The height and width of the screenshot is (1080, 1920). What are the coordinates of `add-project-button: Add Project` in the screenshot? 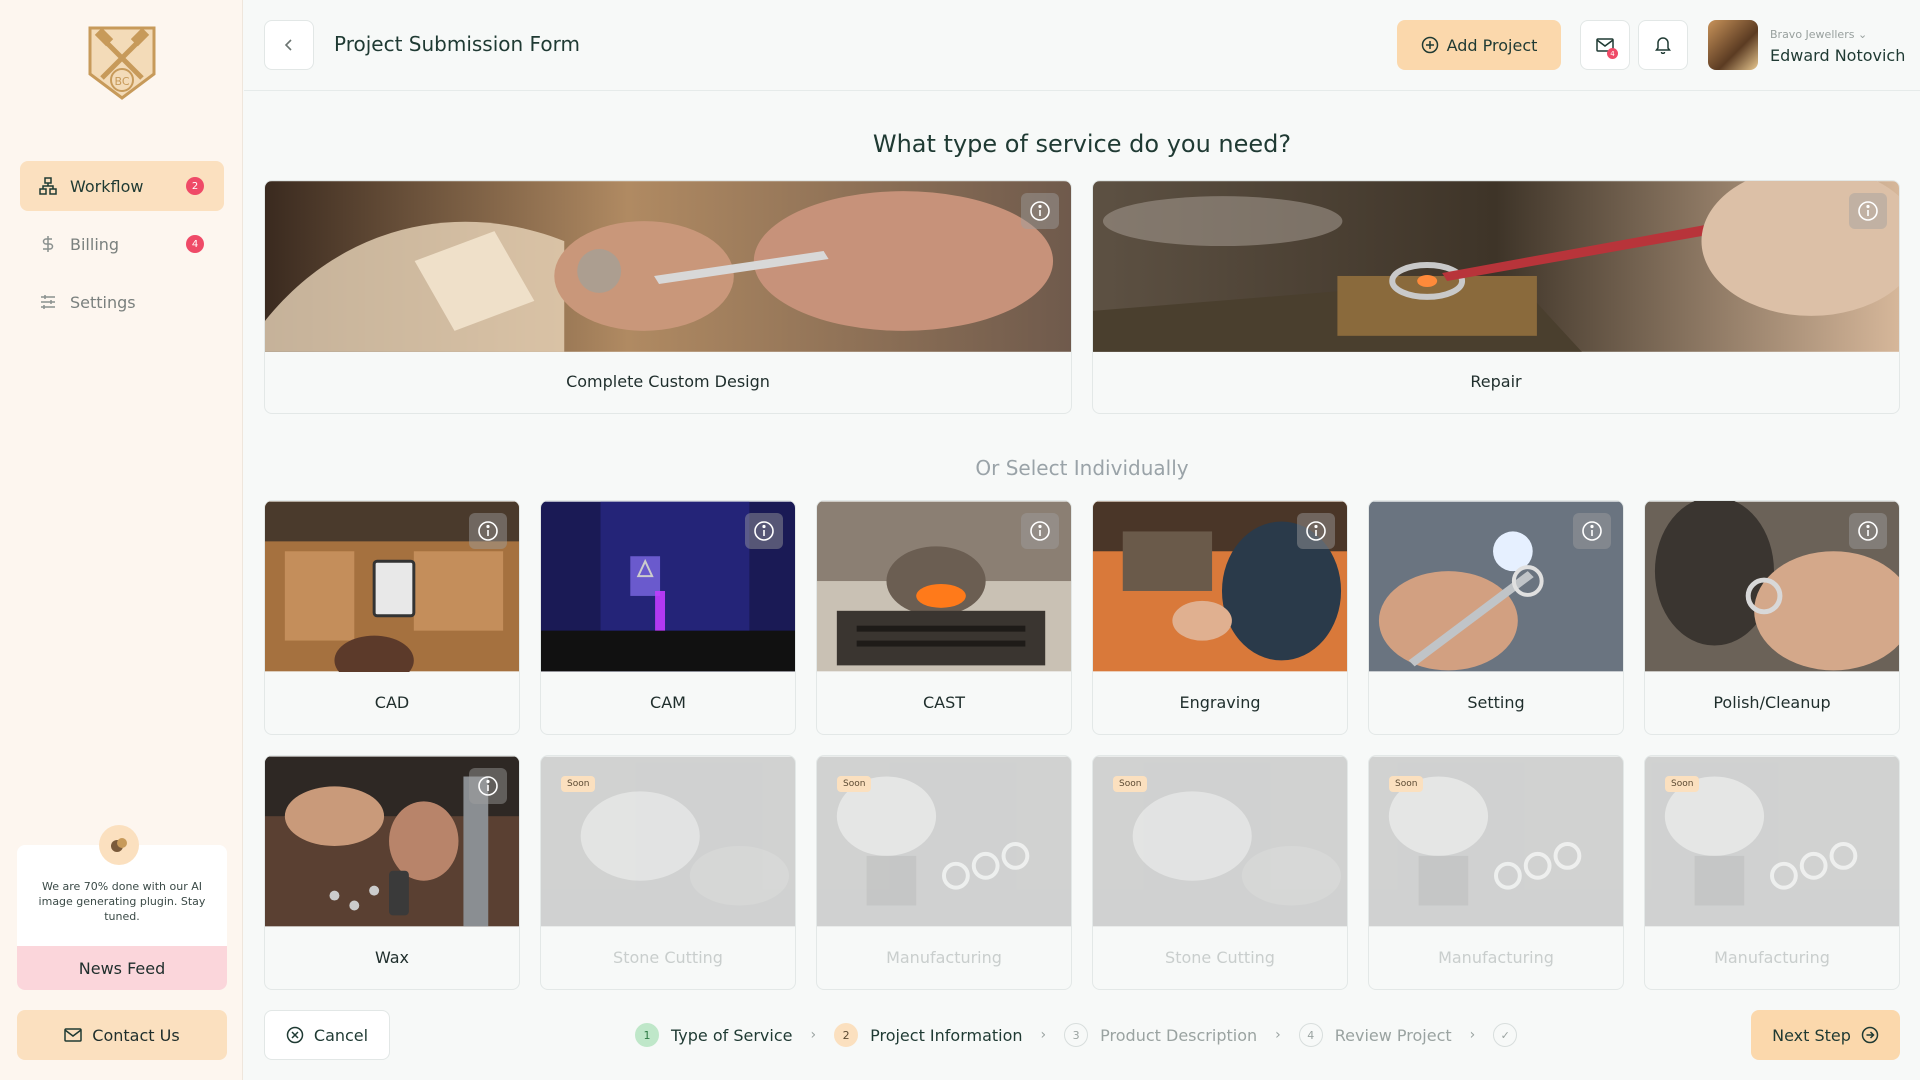 It's located at (1479, 45).